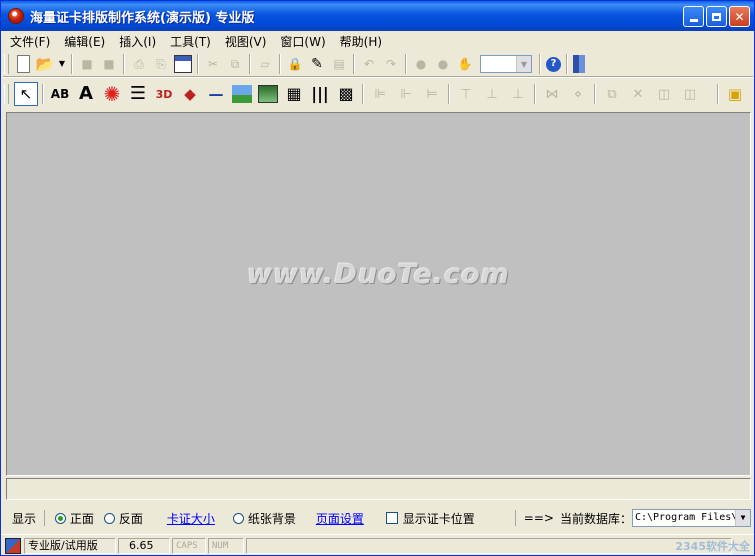 Image resolution: width=755 pixels, height=556 pixels. Describe the element at coordinates (638, 94) in the screenshot. I see `delete-icon: ✕` at that location.